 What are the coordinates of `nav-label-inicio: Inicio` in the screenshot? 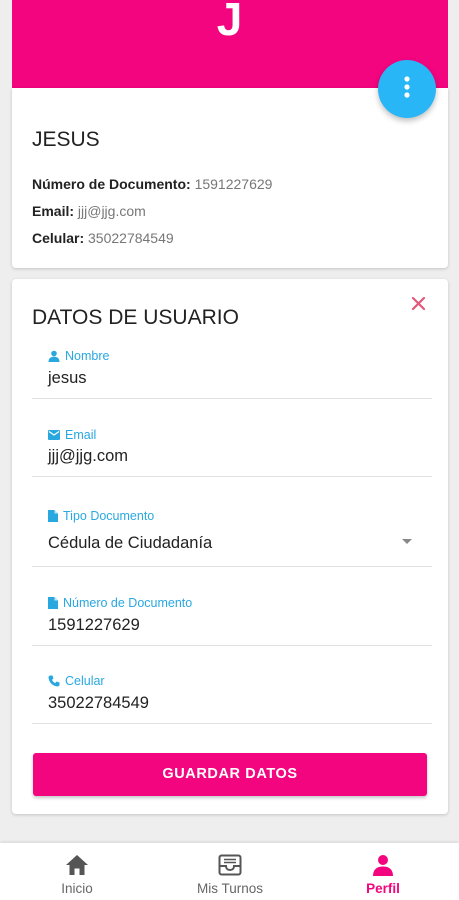 It's located at (77, 888).